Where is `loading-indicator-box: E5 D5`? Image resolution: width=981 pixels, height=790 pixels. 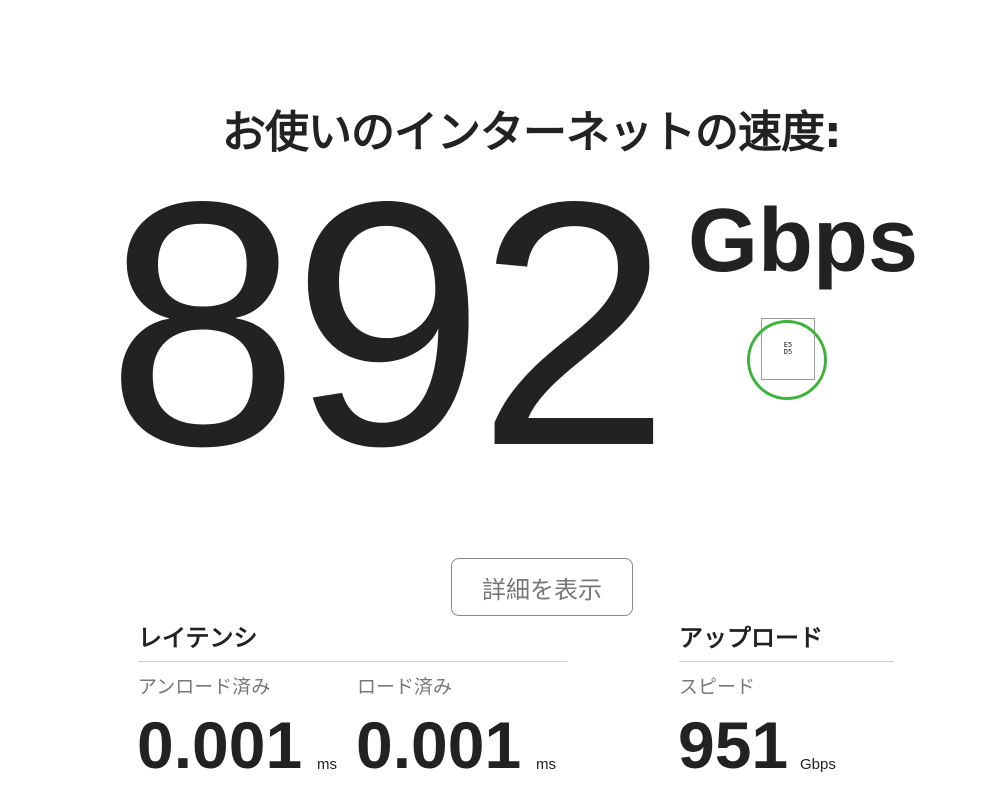 loading-indicator-box: E5 D5 is located at coordinates (788, 349).